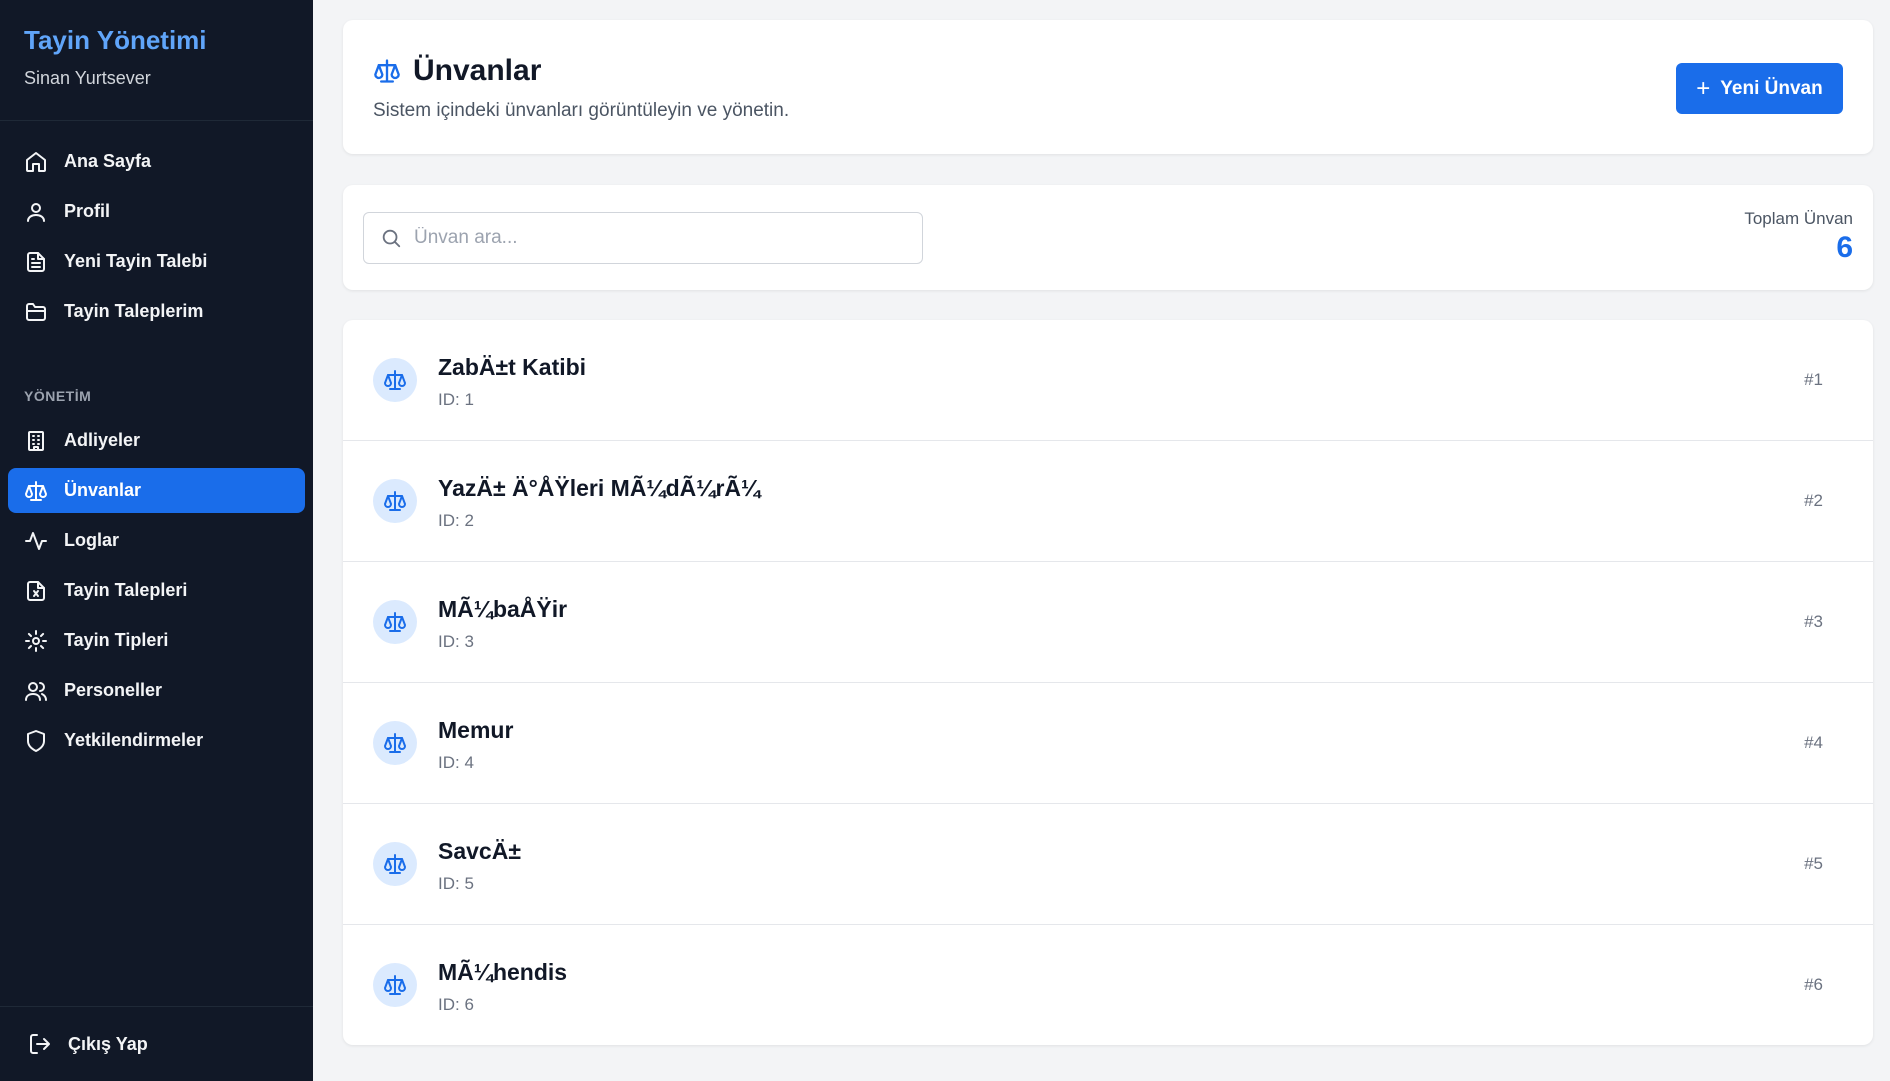 The width and height of the screenshot is (1890, 1081). What do you see at coordinates (126, 590) in the screenshot?
I see `sidebar-item-label: Tayin Talepleri` at bounding box center [126, 590].